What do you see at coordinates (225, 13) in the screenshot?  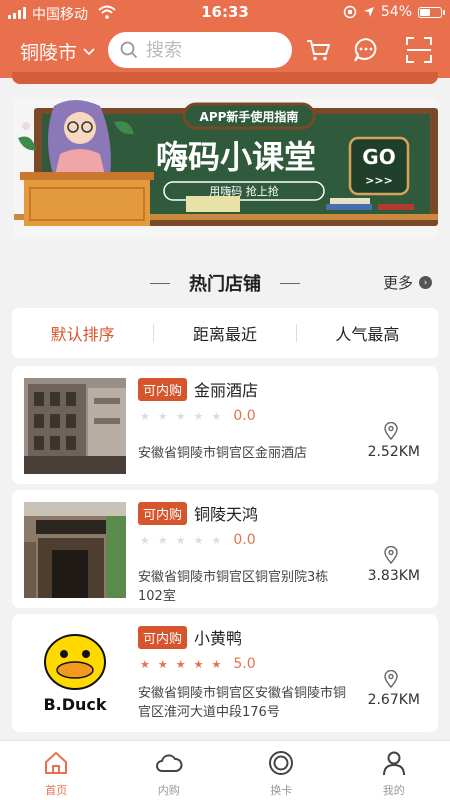 I see `status-bar: 中国移动 16:33 54%` at bounding box center [225, 13].